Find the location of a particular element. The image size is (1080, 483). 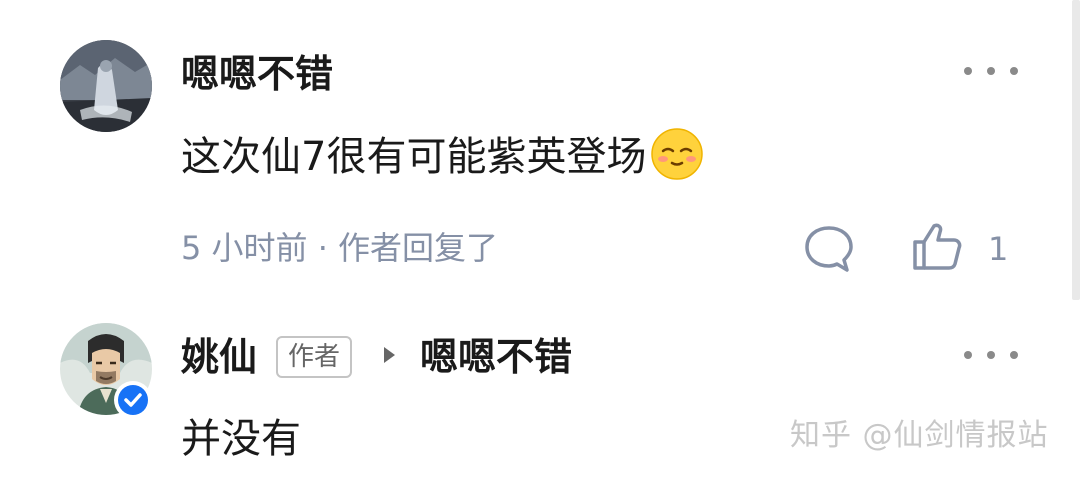

user-avatar-icon is located at coordinates (106, 86).